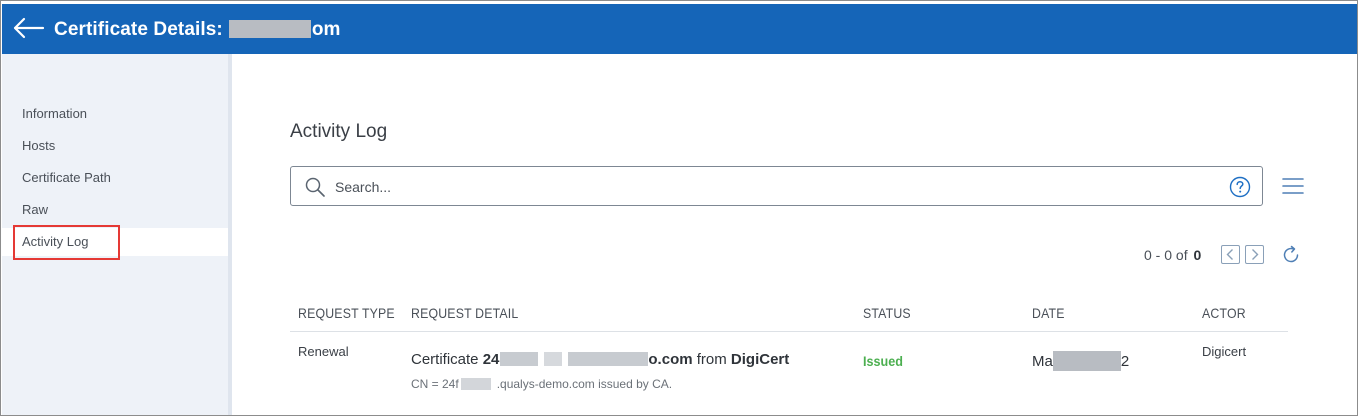  Describe the element at coordinates (1197, 255) in the screenshot. I see `pager-total: 0` at that location.